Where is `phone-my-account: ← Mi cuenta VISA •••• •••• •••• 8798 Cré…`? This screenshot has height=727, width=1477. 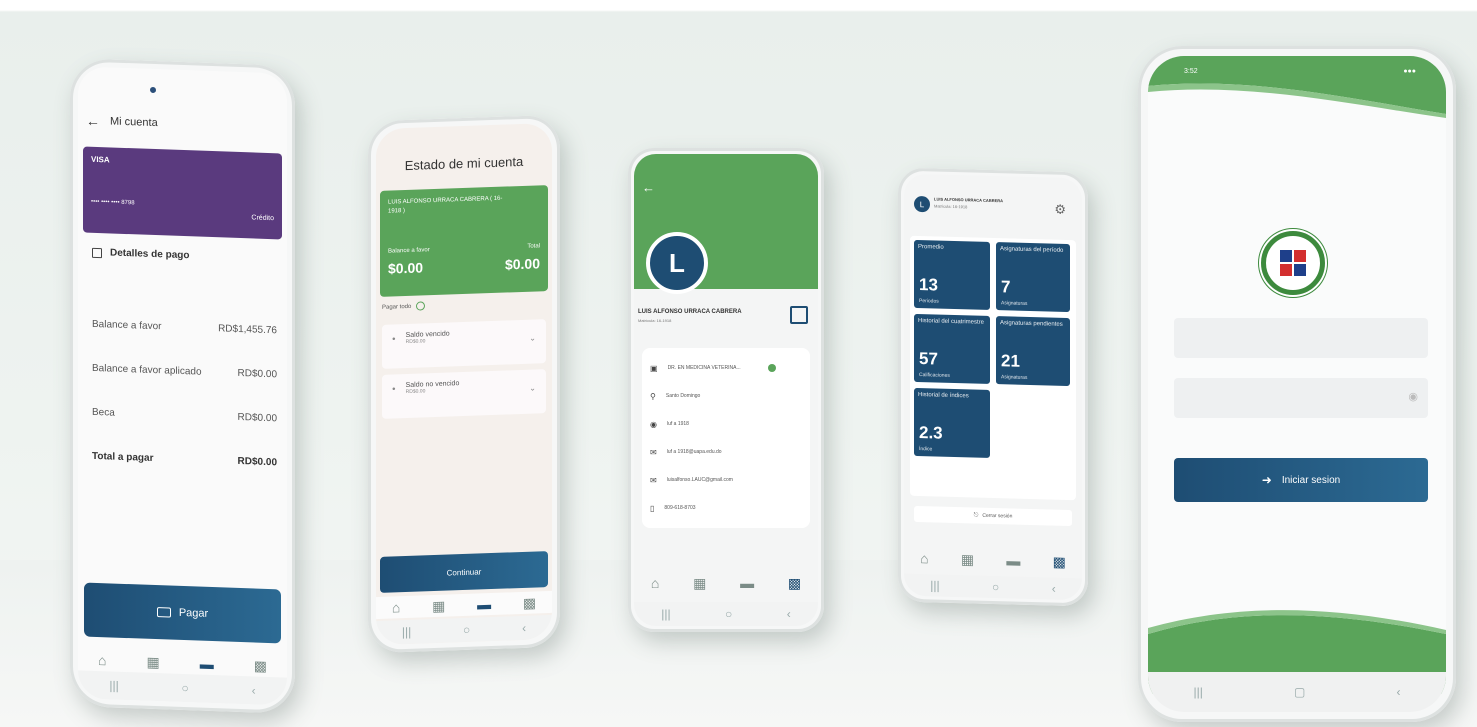 phone-my-account: ← Mi cuenta VISA •••• •••• •••• 8798 Cré… is located at coordinates (182, 386).